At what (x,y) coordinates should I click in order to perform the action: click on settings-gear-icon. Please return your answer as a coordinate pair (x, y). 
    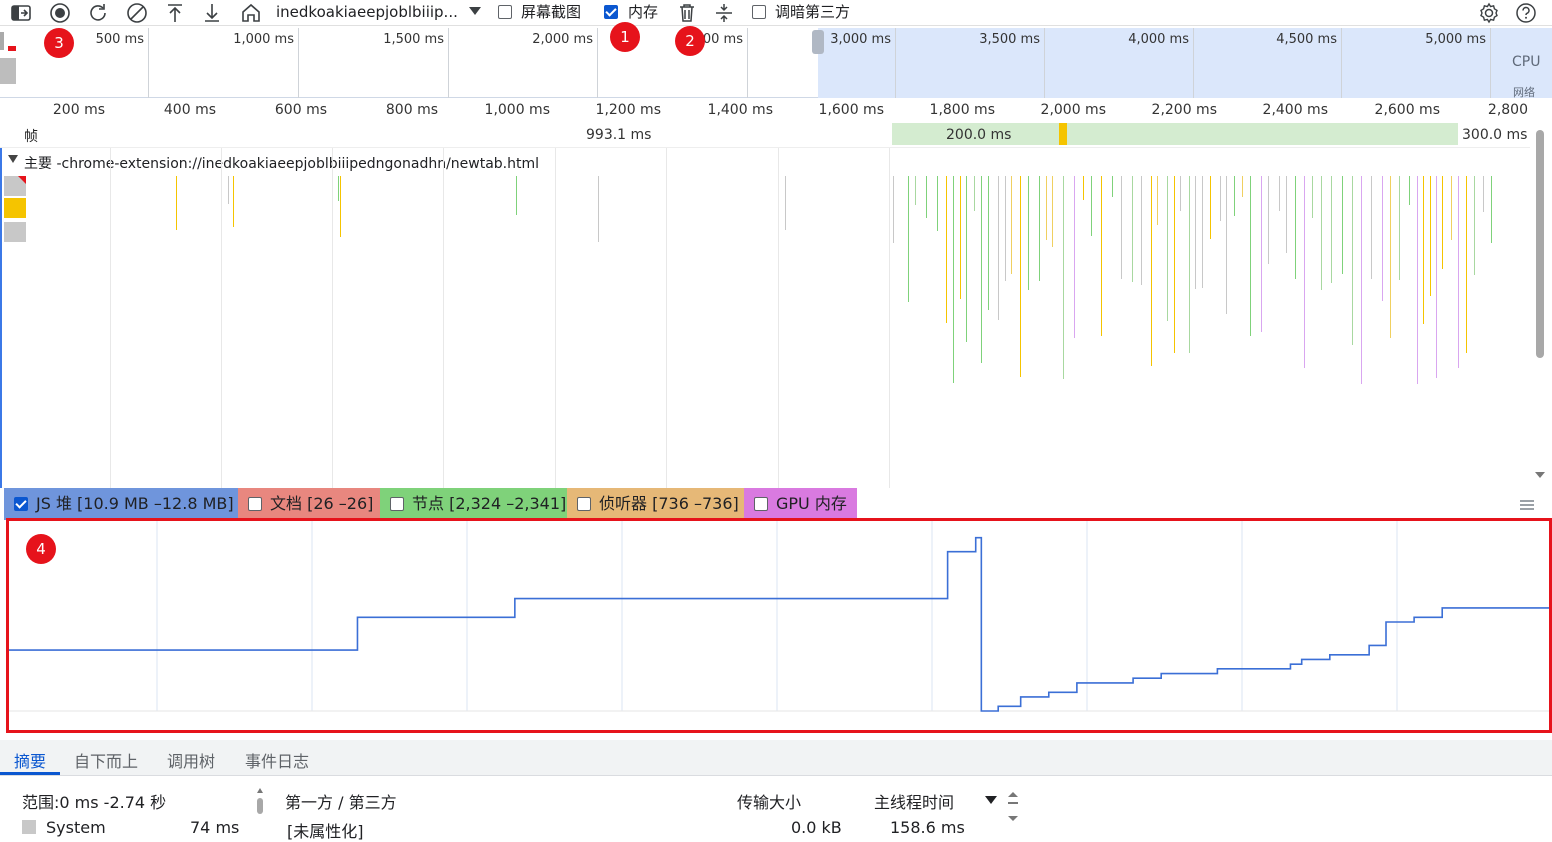
    Looking at the image, I should click on (1489, 13).